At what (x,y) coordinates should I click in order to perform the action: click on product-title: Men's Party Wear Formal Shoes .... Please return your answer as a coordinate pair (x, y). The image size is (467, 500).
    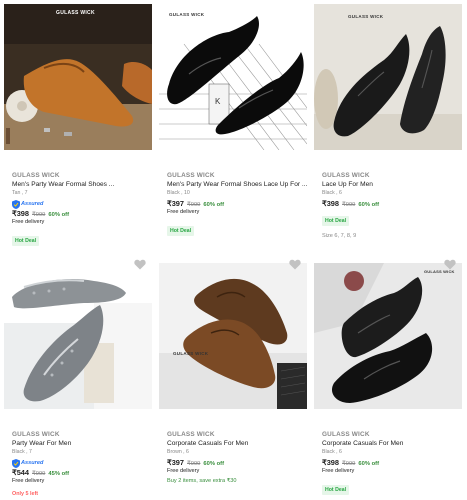
    Looking at the image, I should click on (84, 185).